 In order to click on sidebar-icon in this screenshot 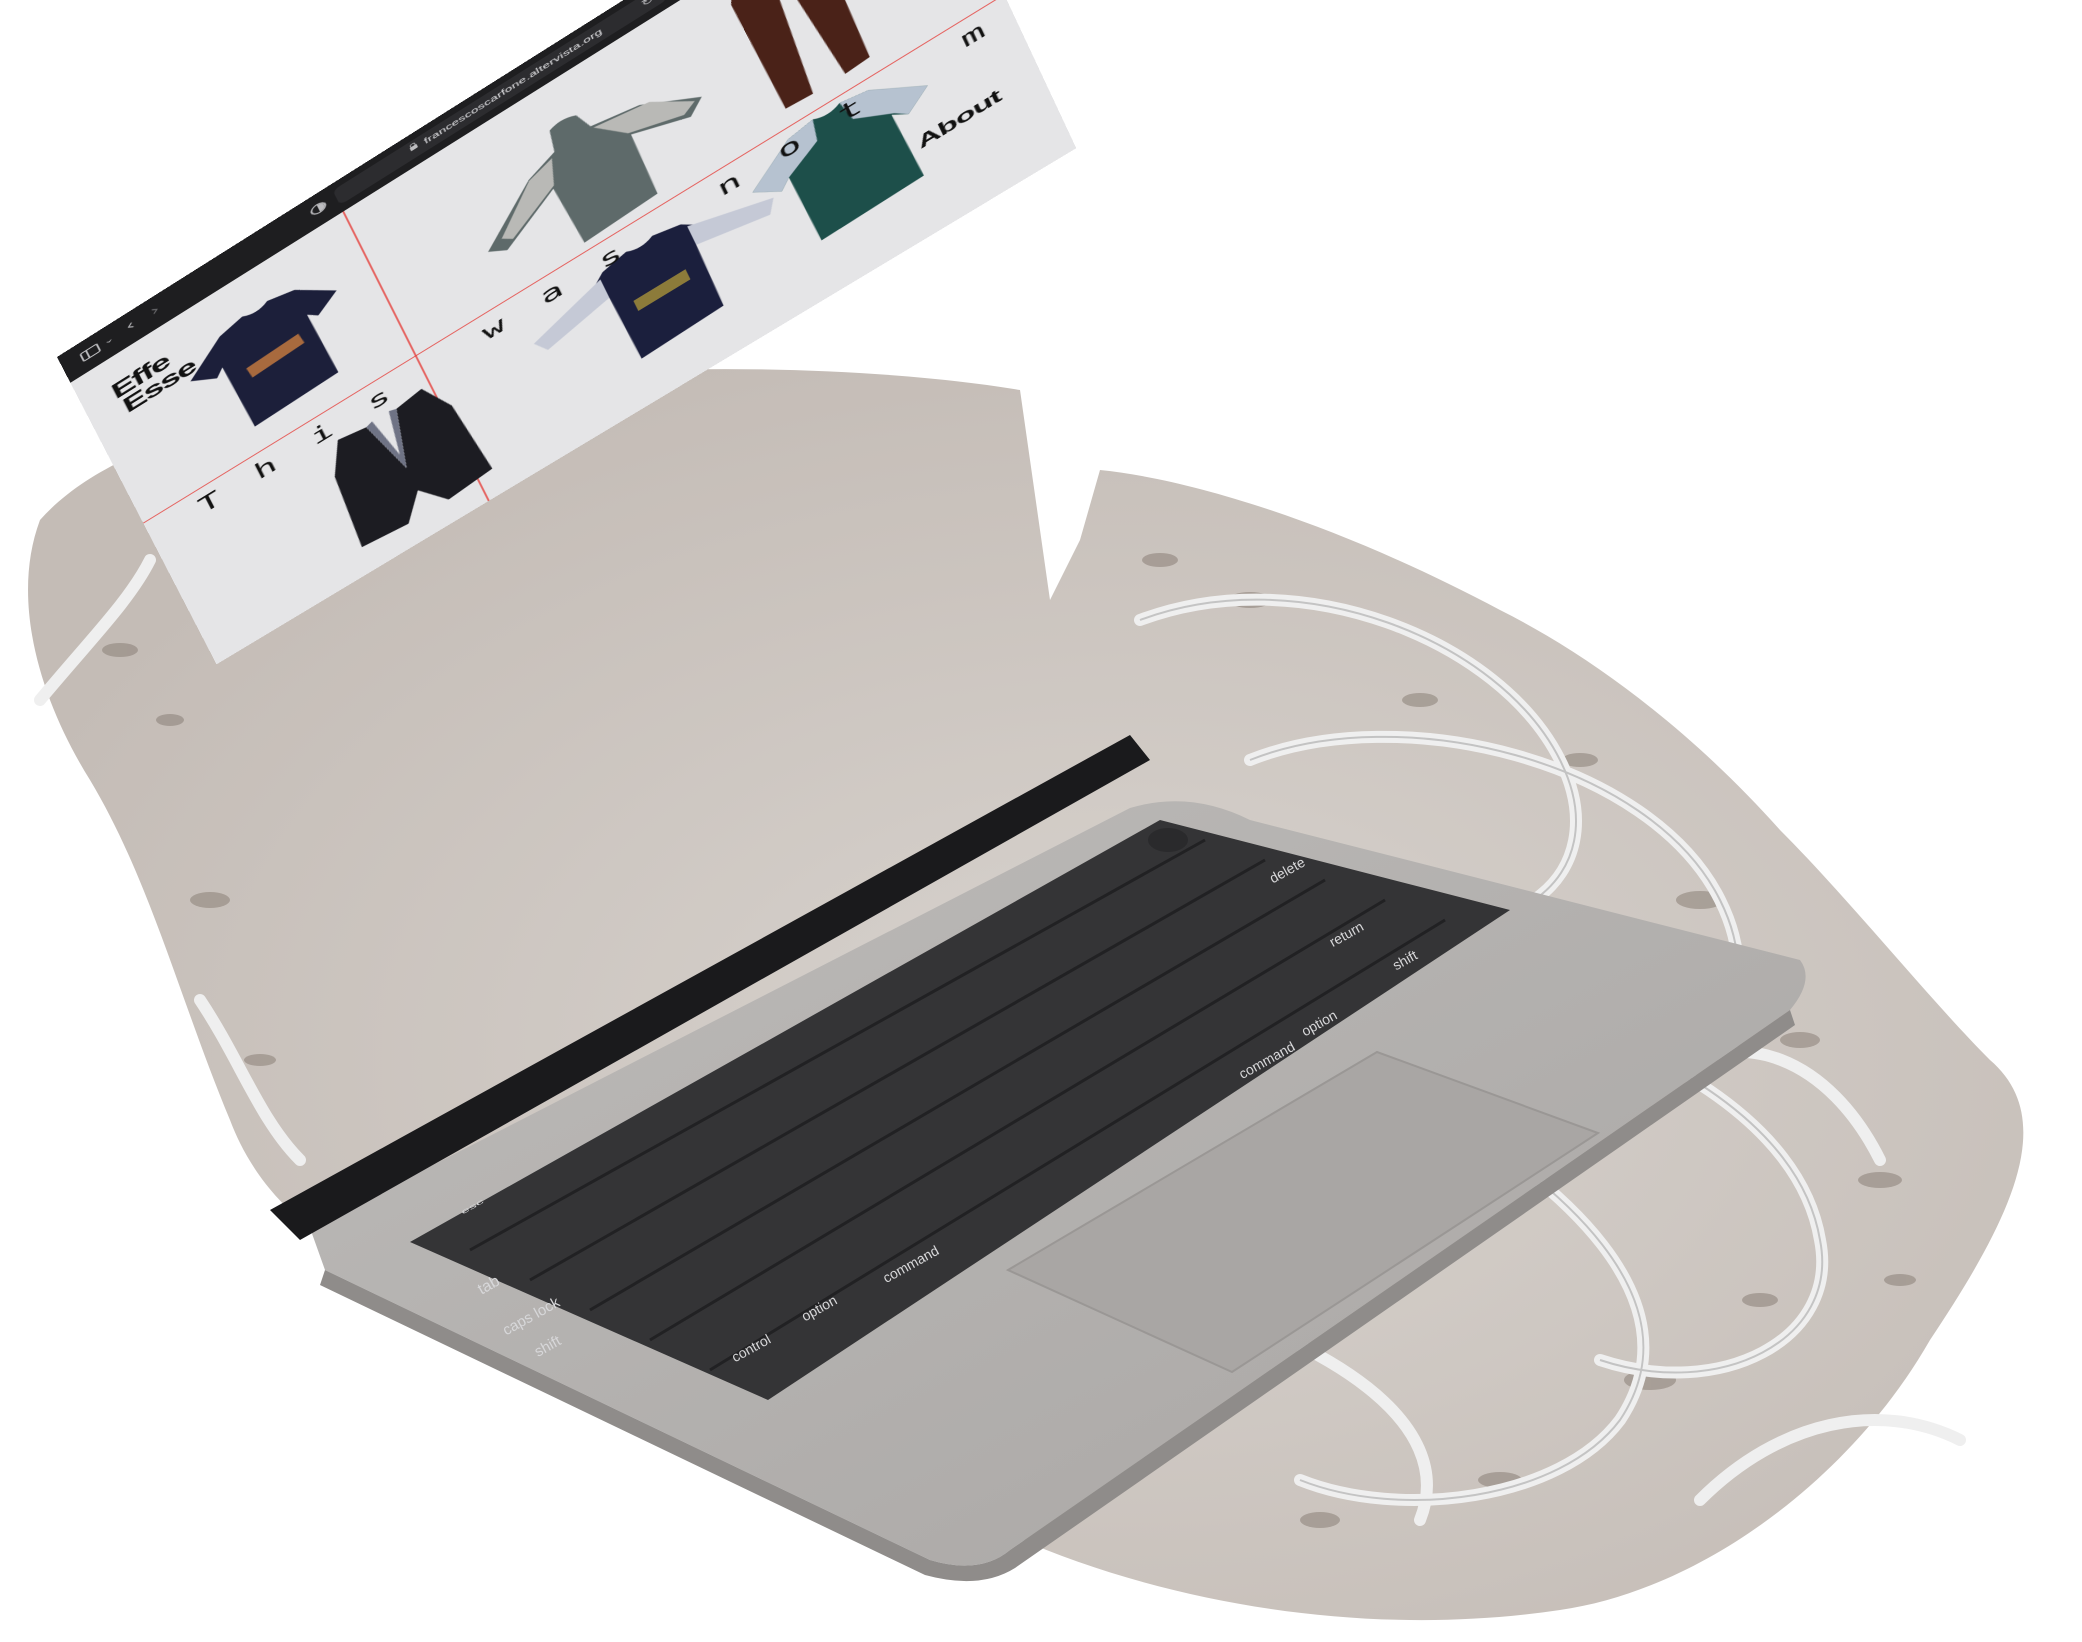, I will do `click(90, 352)`.